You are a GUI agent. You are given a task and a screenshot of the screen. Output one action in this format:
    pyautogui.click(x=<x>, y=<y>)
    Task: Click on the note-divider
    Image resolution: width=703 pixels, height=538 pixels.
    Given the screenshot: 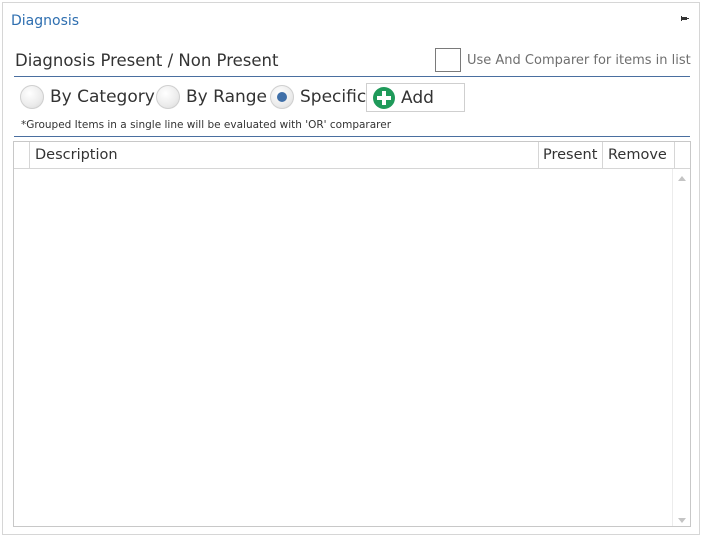 What is the action you would take?
    pyautogui.click(x=352, y=136)
    